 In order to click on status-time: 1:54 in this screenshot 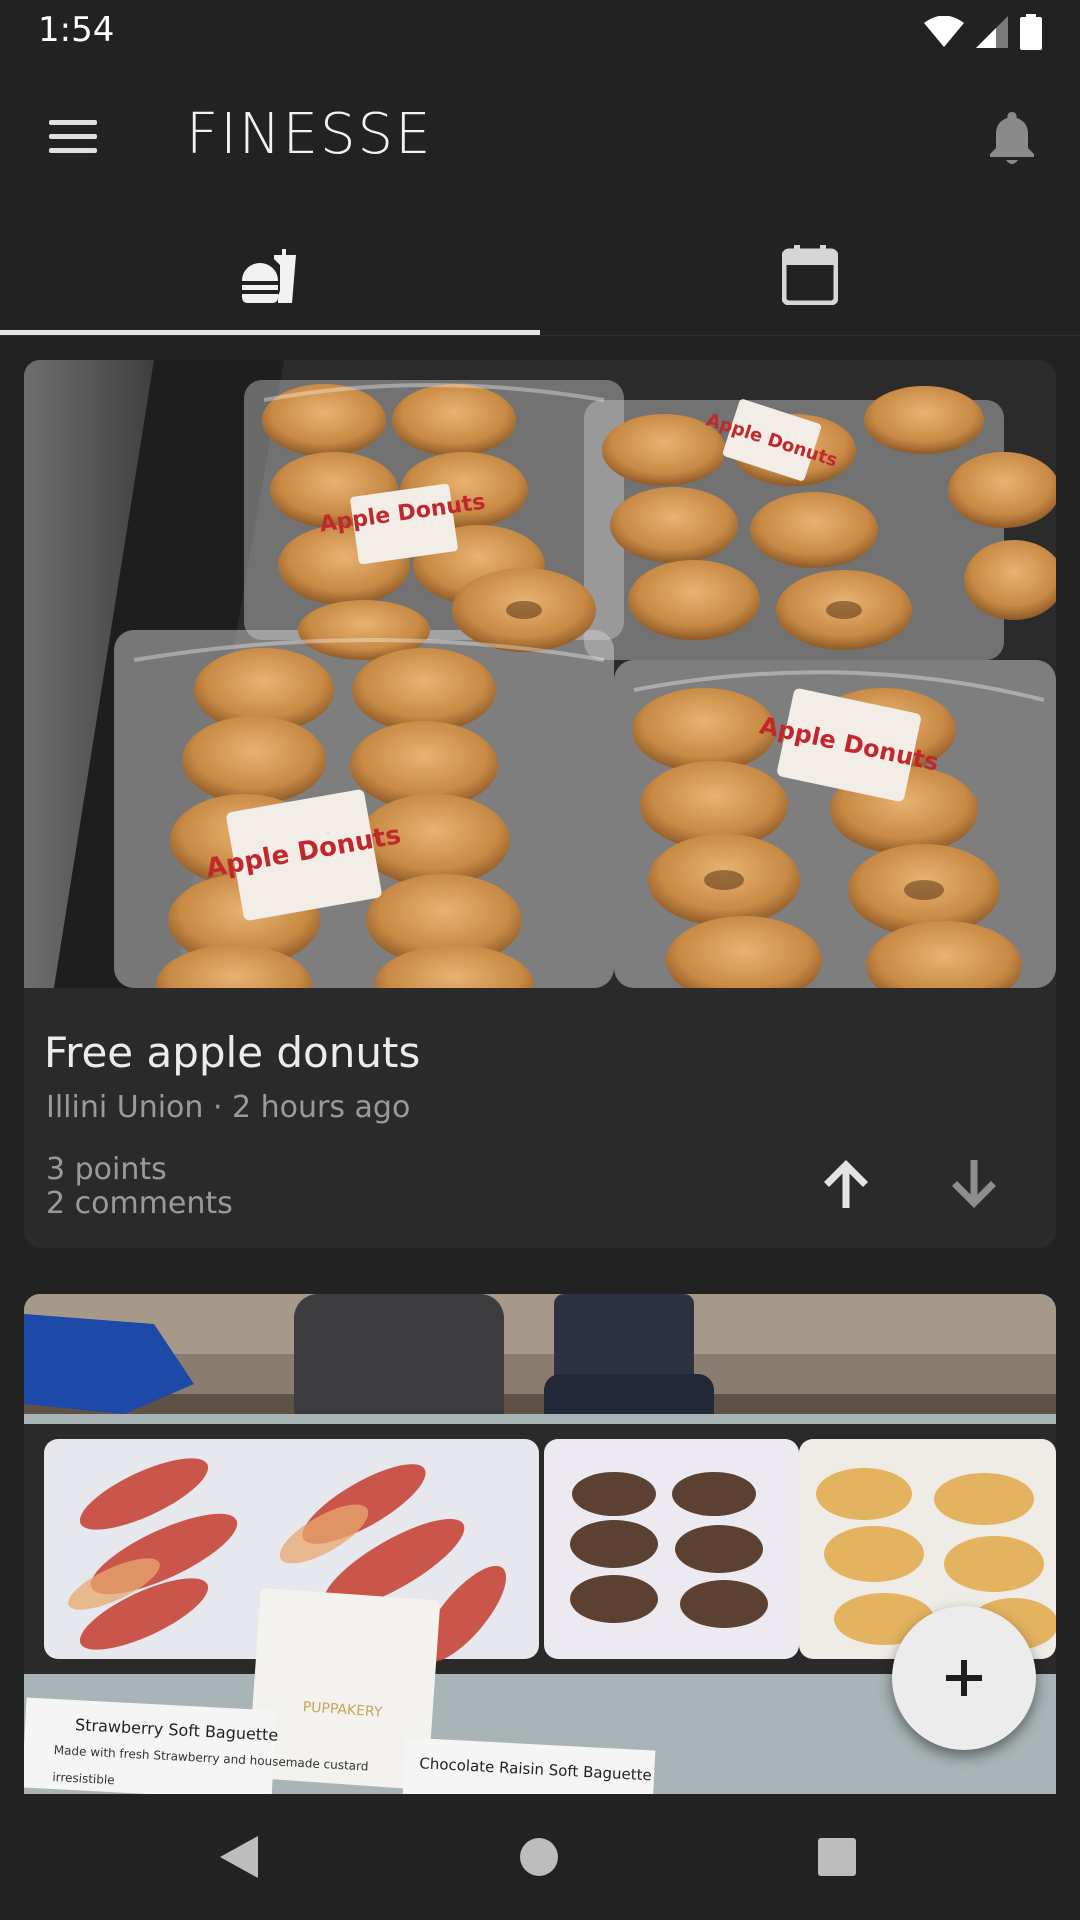, I will do `click(76, 30)`.